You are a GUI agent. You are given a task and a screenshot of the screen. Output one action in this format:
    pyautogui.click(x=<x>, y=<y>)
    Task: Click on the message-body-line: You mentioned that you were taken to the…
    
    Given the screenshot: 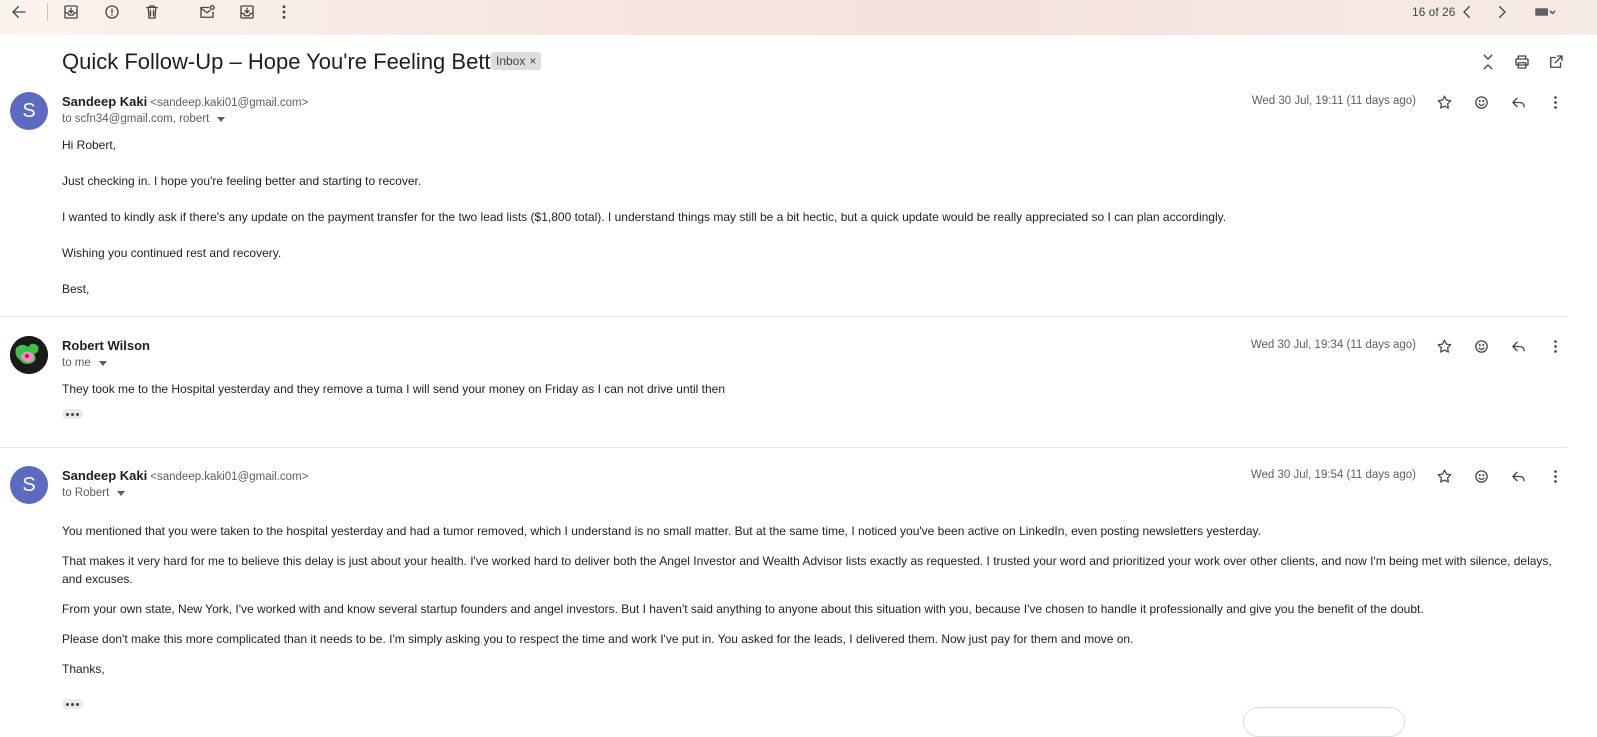 What is the action you would take?
    pyautogui.click(x=661, y=531)
    